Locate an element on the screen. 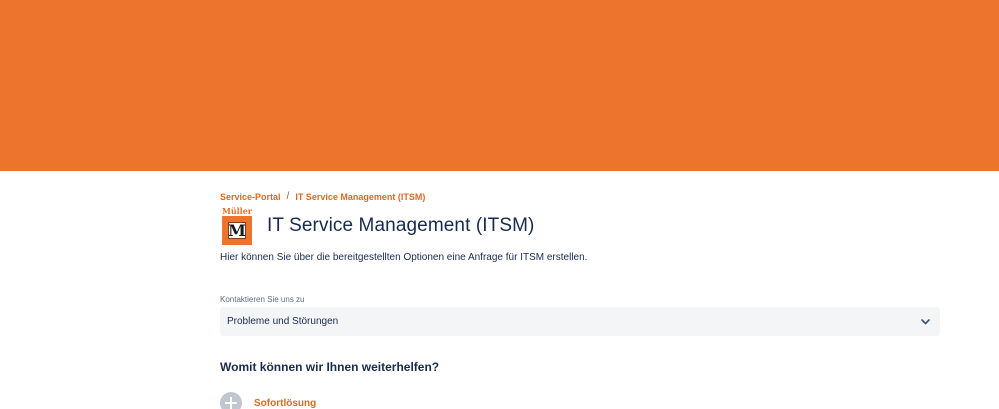 Image resolution: width=999 pixels, height=409 pixels. chevron-down-icon is located at coordinates (925, 322).